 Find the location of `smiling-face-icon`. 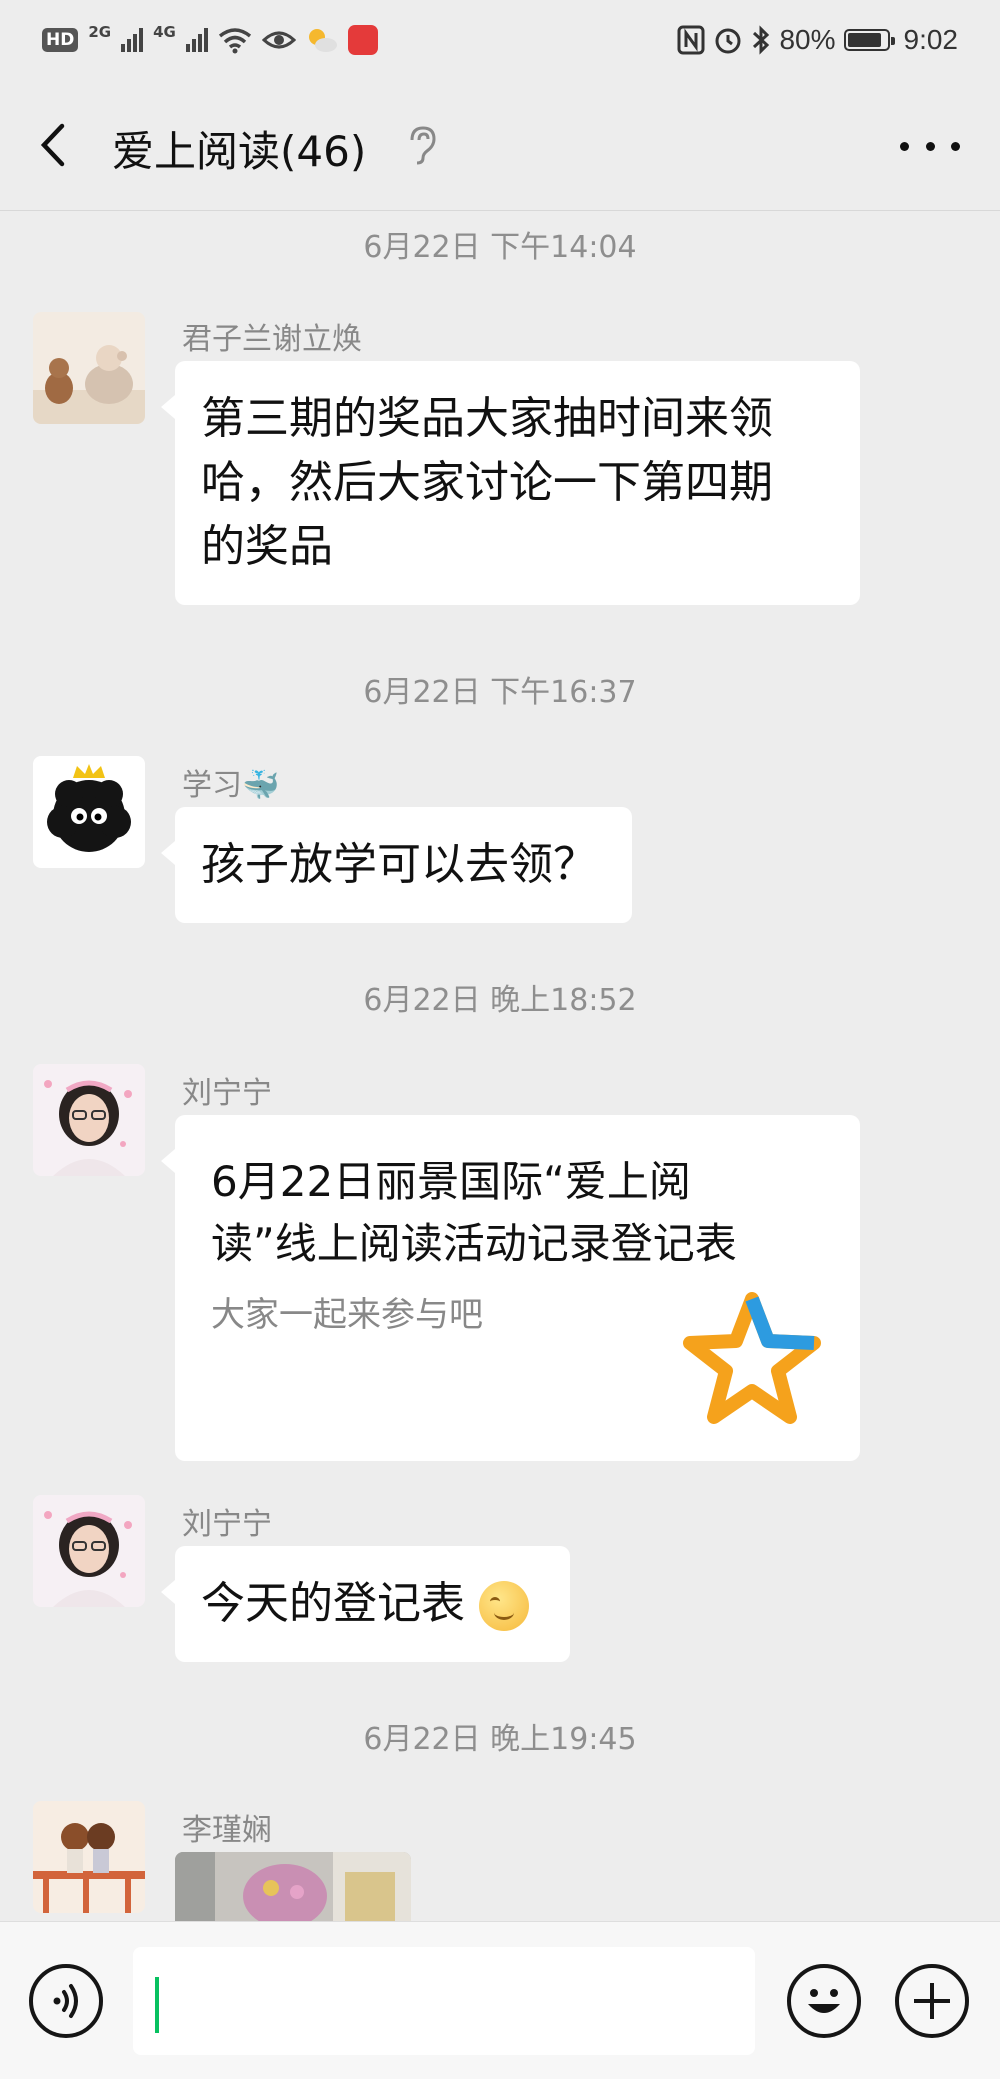

smiling-face-icon is located at coordinates (504, 1606).